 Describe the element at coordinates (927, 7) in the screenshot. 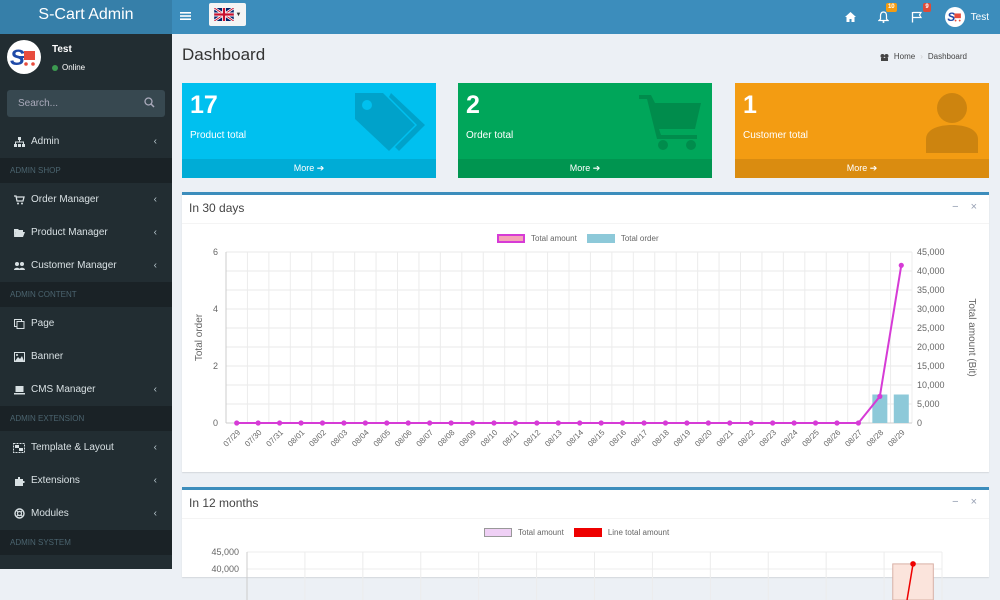

I see `flags-badge: 9` at that location.